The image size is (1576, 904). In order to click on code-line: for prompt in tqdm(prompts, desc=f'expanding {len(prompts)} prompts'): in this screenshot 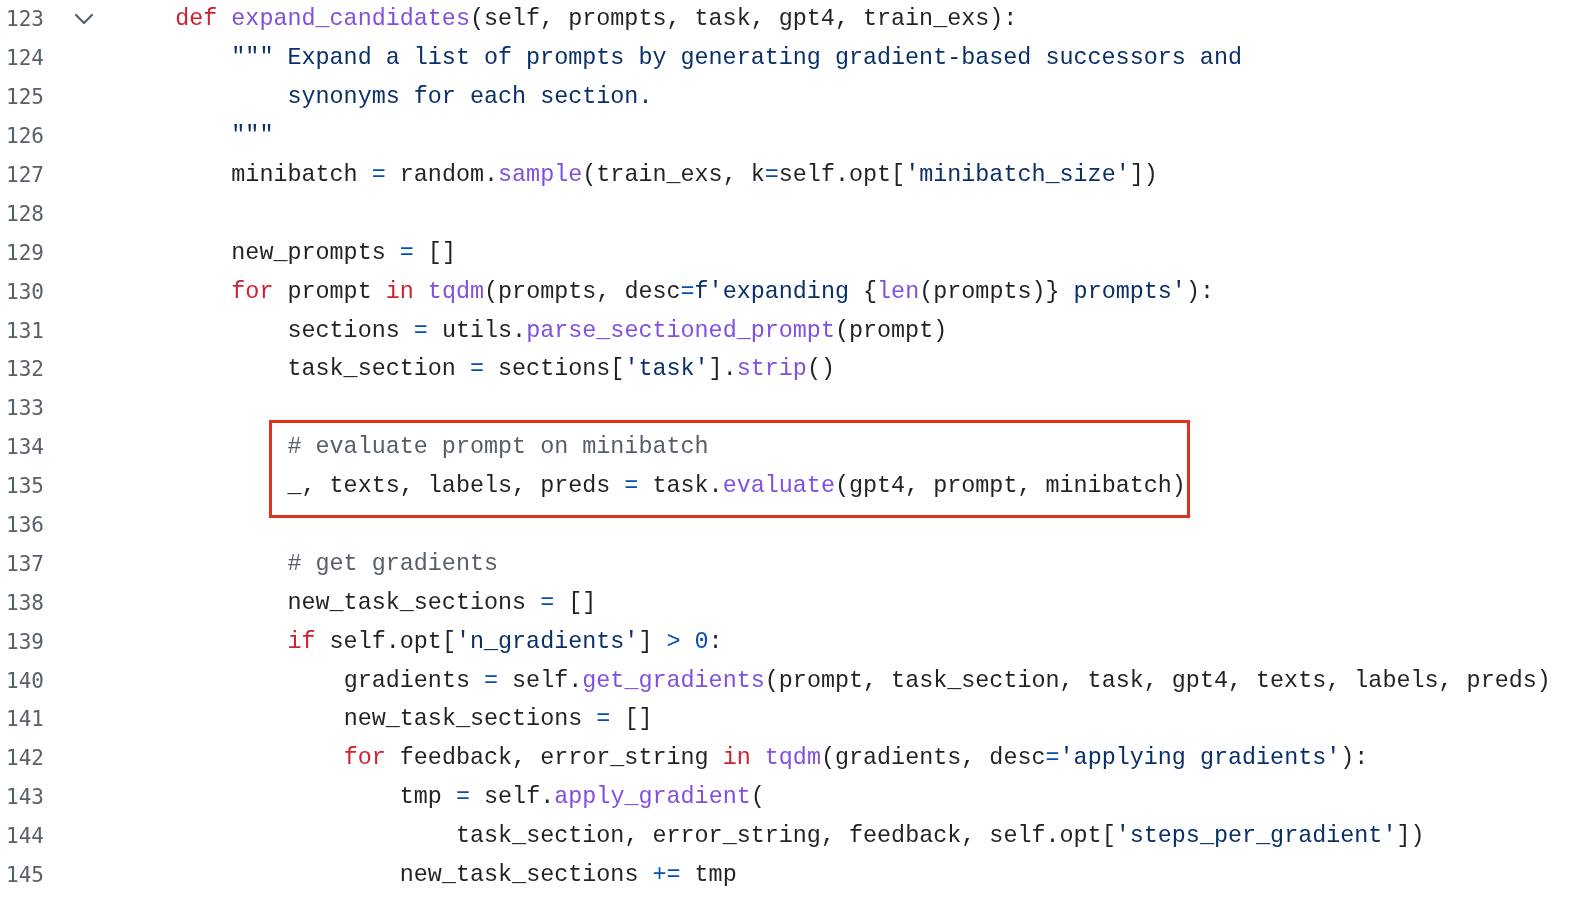, I will do `click(722, 291)`.